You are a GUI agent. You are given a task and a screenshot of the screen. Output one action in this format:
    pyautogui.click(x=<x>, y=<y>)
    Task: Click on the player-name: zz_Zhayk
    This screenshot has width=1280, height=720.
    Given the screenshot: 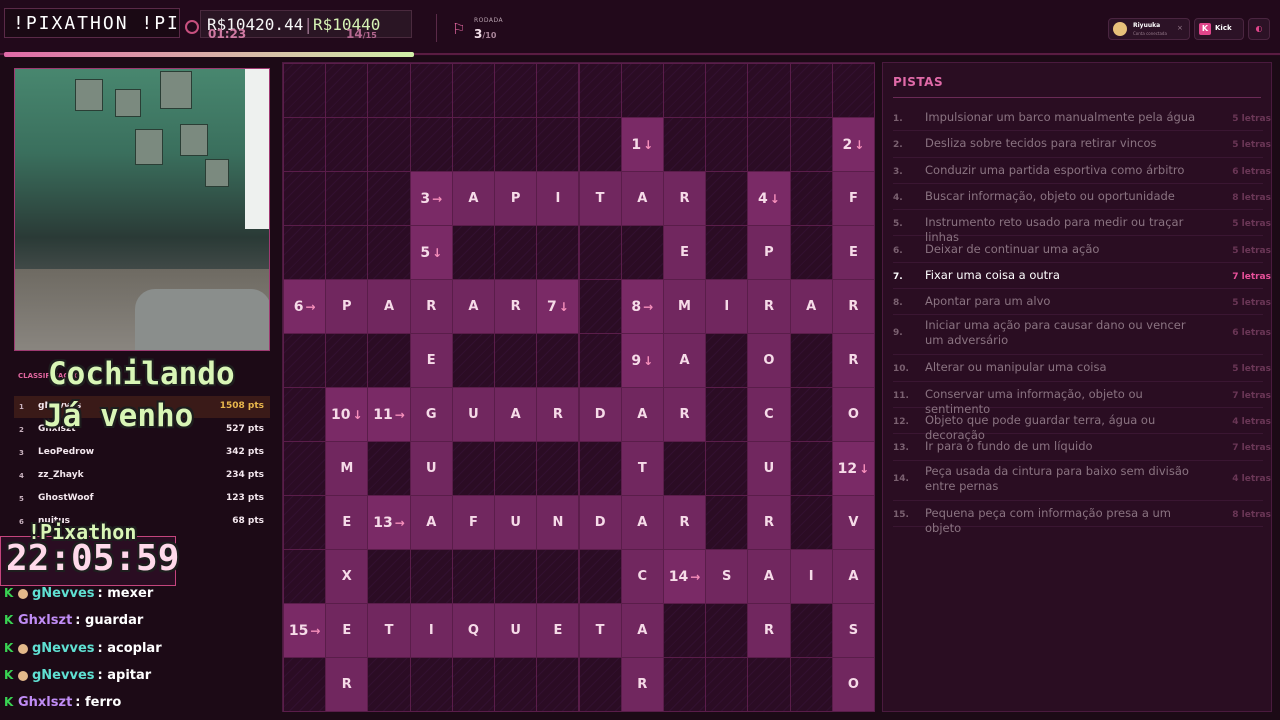 What is the action you would take?
    pyautogui.click(x=61, y=475)
    